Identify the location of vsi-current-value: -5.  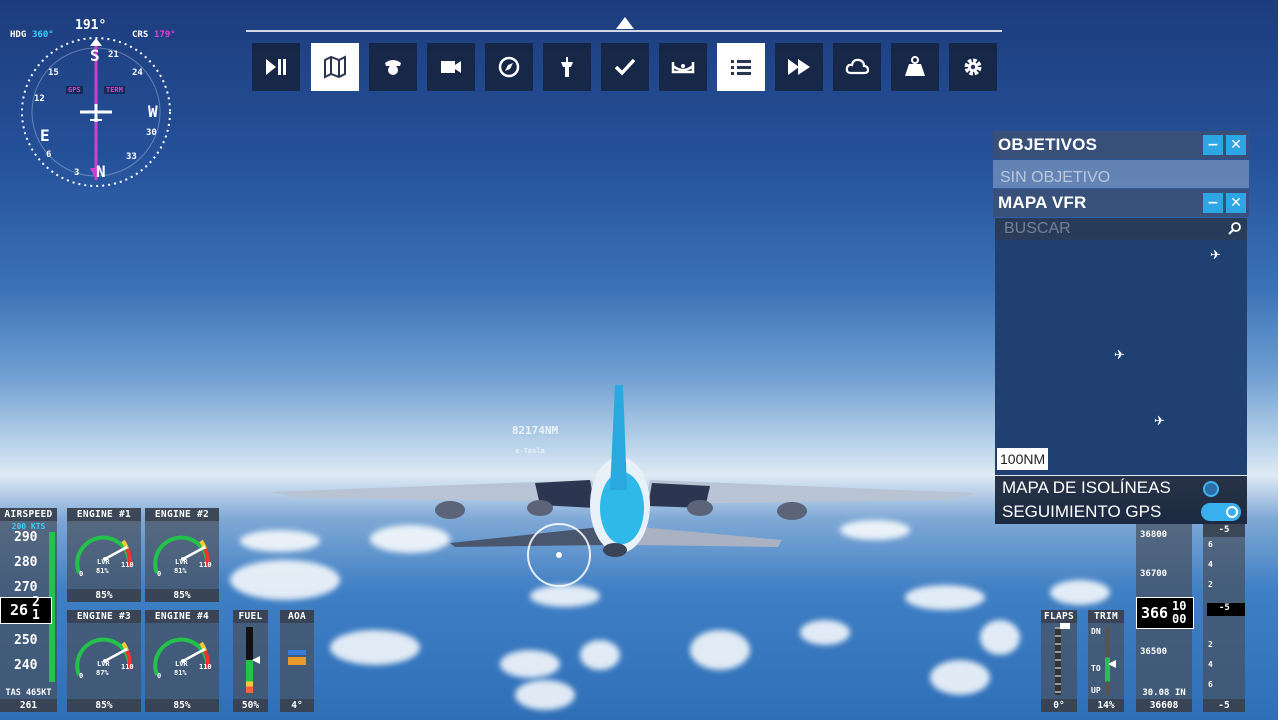
(1224, 608).